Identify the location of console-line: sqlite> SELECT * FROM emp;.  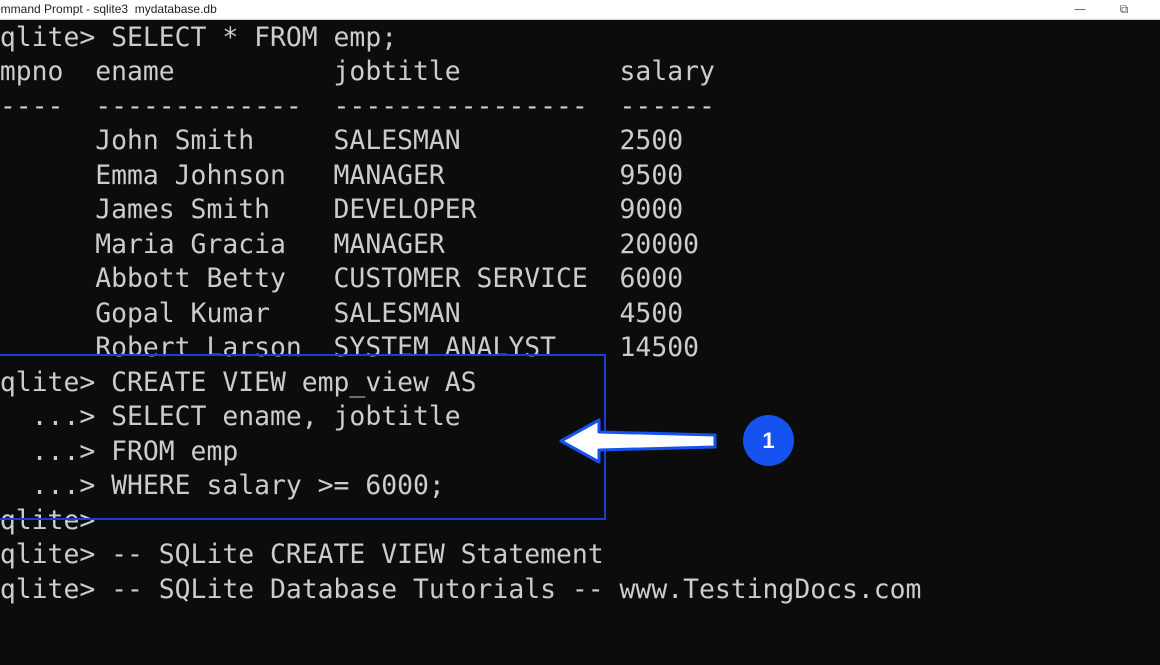
(199, 37).